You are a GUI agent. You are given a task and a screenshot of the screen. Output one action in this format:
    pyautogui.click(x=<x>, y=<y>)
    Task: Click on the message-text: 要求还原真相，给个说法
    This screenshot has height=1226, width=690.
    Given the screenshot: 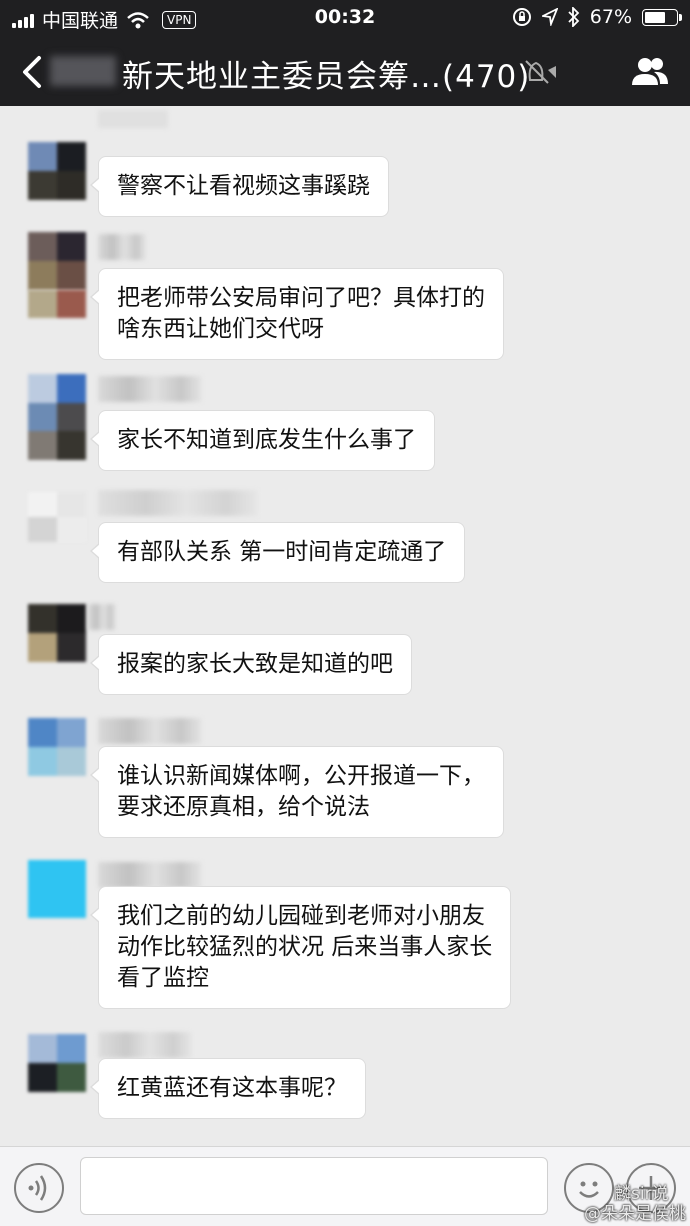 What is the action you would take?
    pyautogui.click(x=243, y=807)
    